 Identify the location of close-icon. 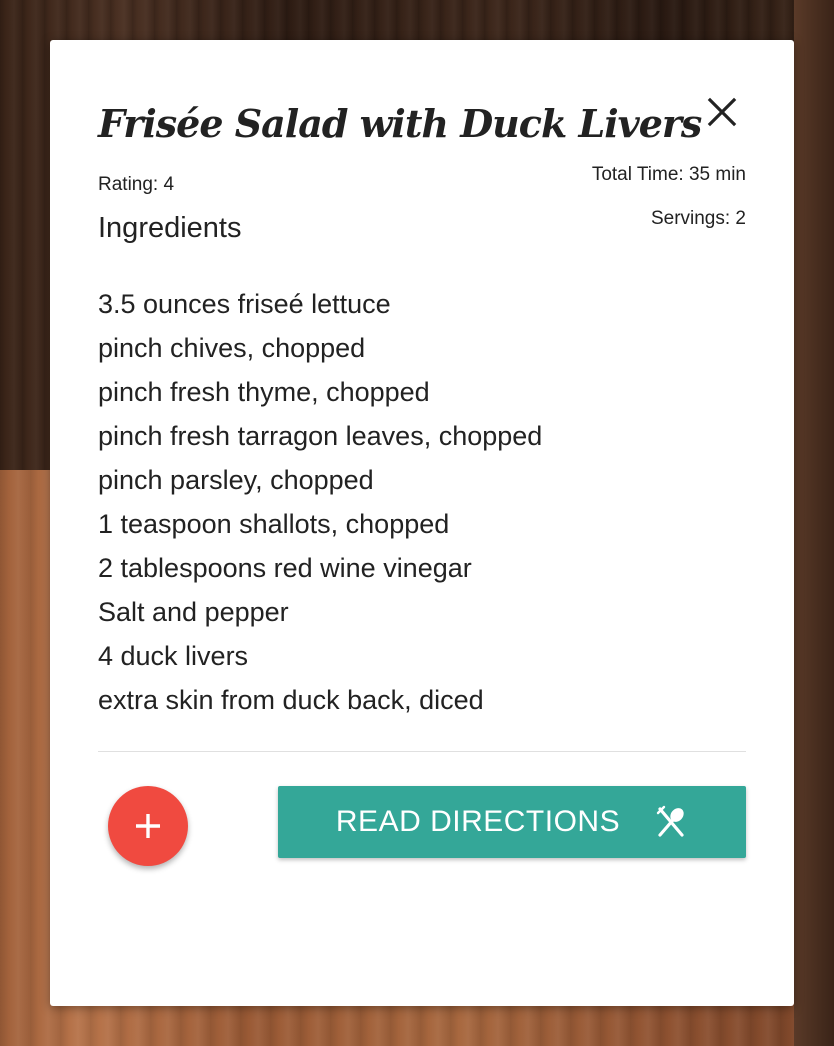
(722, 112).